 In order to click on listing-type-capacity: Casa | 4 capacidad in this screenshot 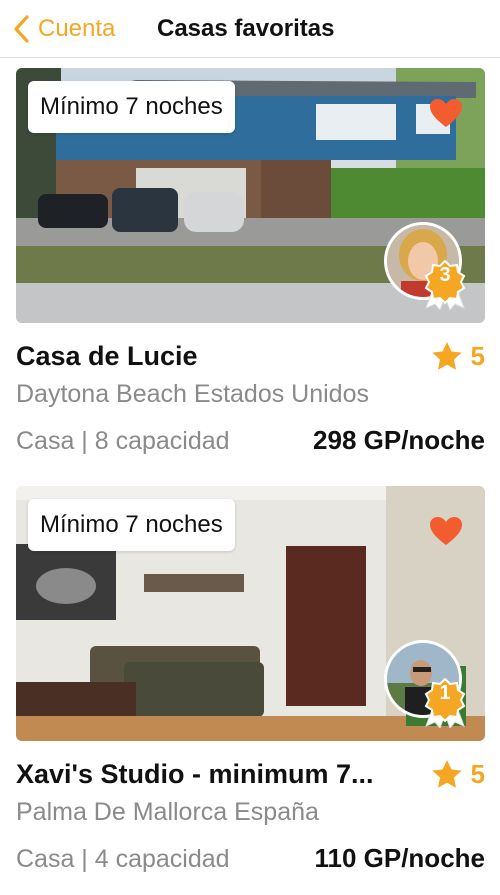, I will do `click(123, 859)`.